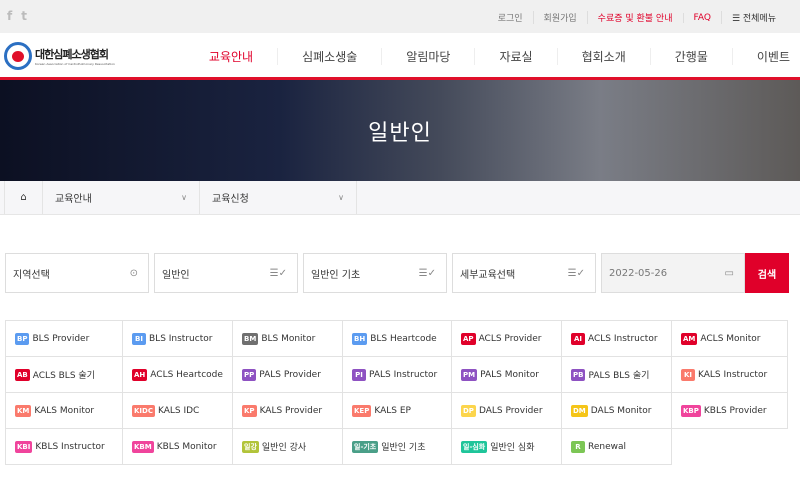 Image resolution: width=800 pixels, height=478 pixels. What do you see at coordinates (400, 133) in the screenshot?
I see `page-title: 일반인` at bounding box center [400, 133].